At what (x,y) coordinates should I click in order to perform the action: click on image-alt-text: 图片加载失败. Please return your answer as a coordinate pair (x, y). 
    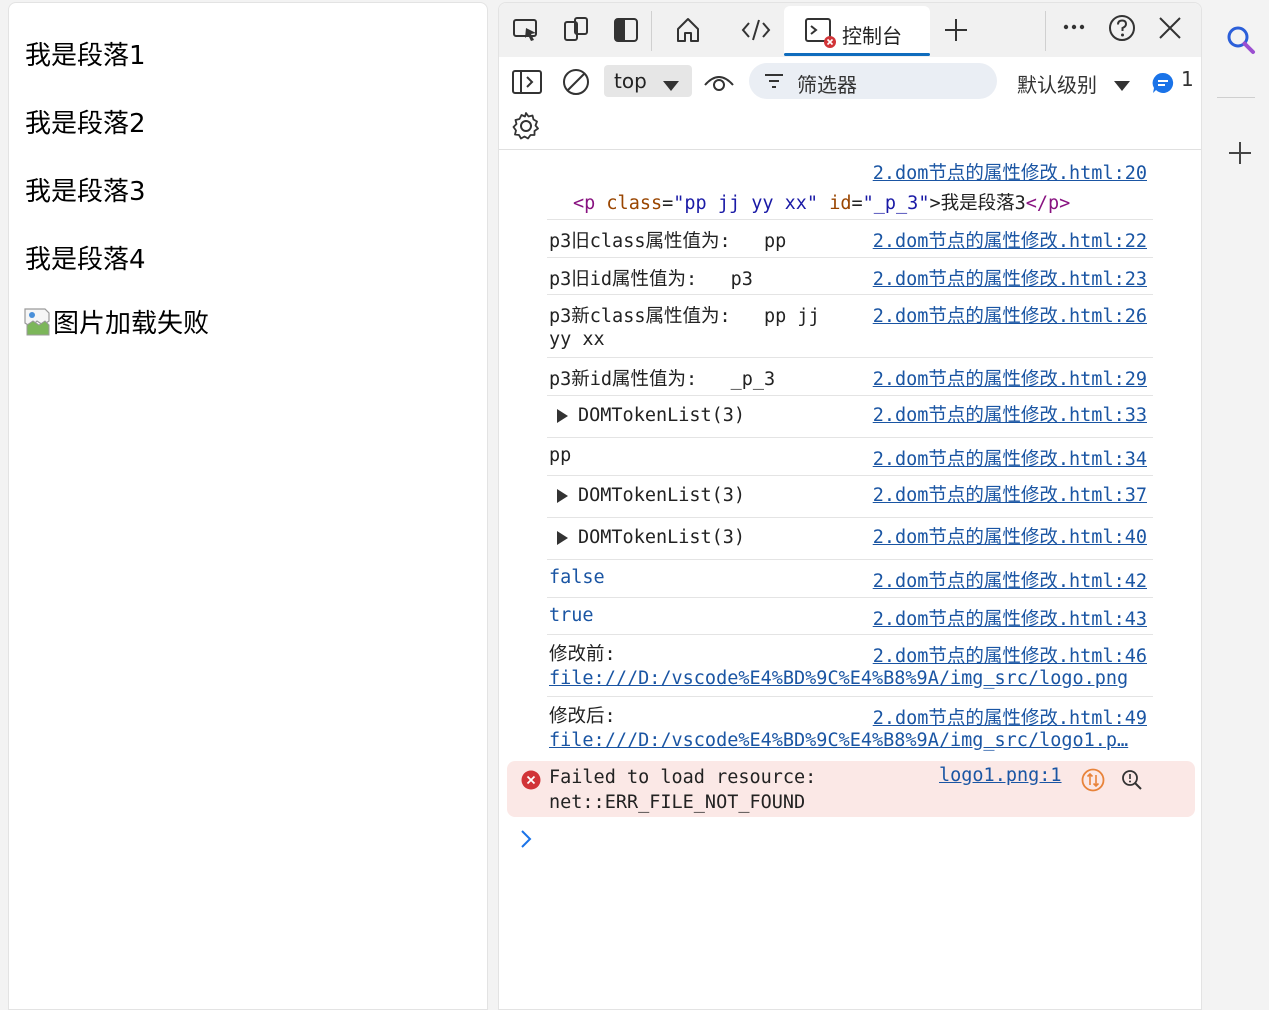
    Looking at the image, I should click on (131, 324).